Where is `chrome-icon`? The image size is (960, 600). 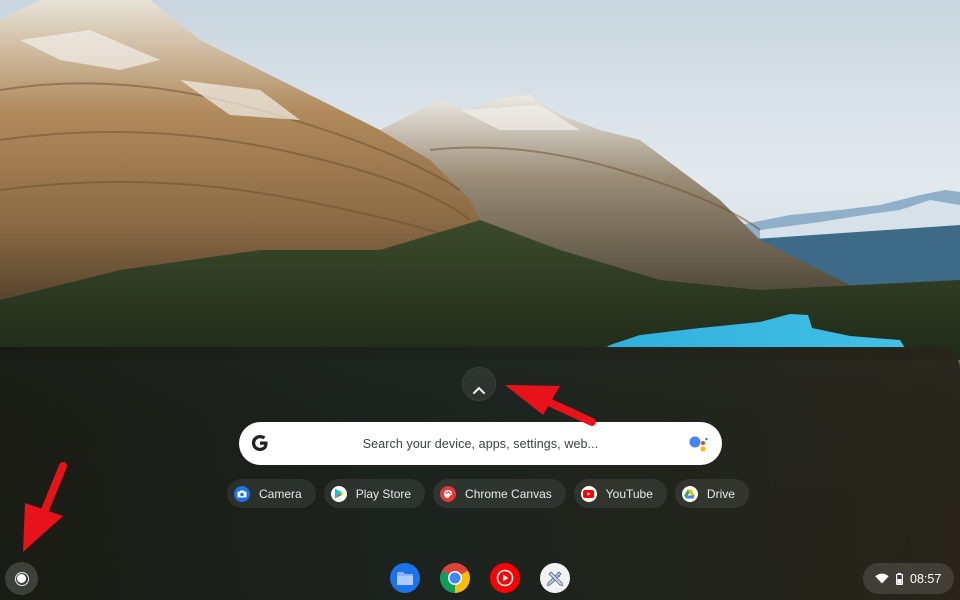 chrome-icon is located at coordinates (455, 578).